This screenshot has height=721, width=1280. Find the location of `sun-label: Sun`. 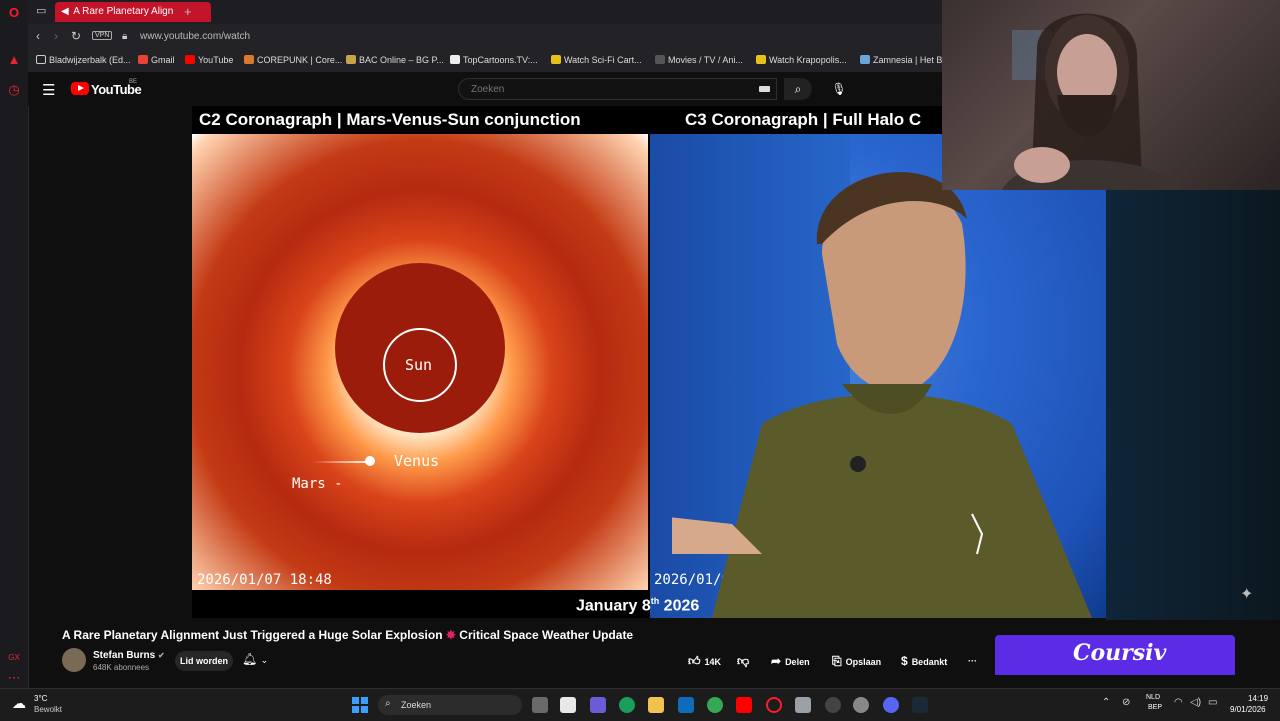

sun-label: Sun is located at coordinates (419, 365).